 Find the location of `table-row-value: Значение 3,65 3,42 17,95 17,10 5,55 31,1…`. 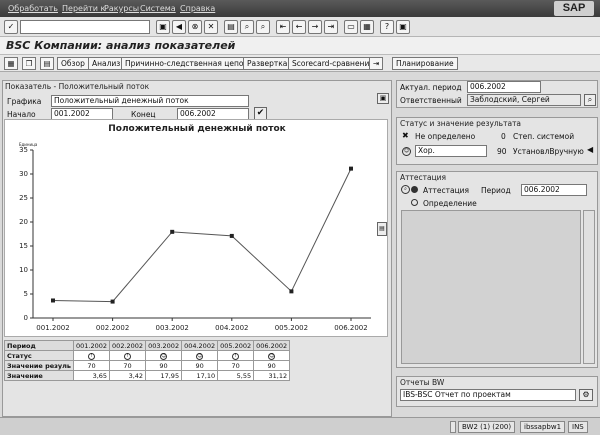

table-row-value: Значение 3,65 3,42 17,95 17,10 5,55 31,1… is located at coordinates (147, 375).